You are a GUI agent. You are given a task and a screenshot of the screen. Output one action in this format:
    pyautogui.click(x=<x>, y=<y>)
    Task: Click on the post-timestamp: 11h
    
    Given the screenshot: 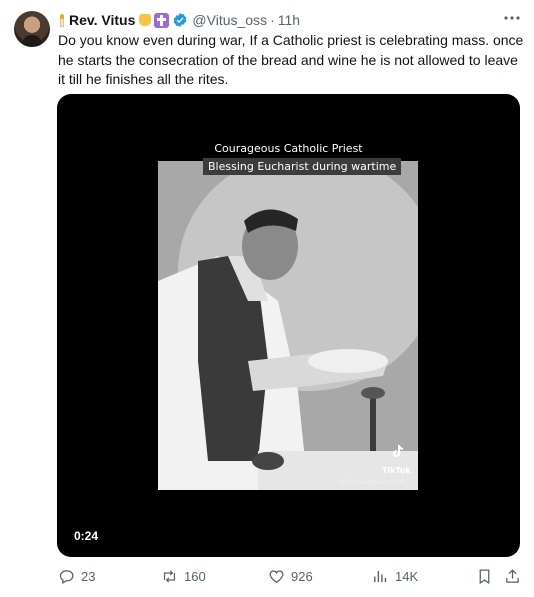 What is the action you would take?
    pyautogui.click(x=289, y=20)
    